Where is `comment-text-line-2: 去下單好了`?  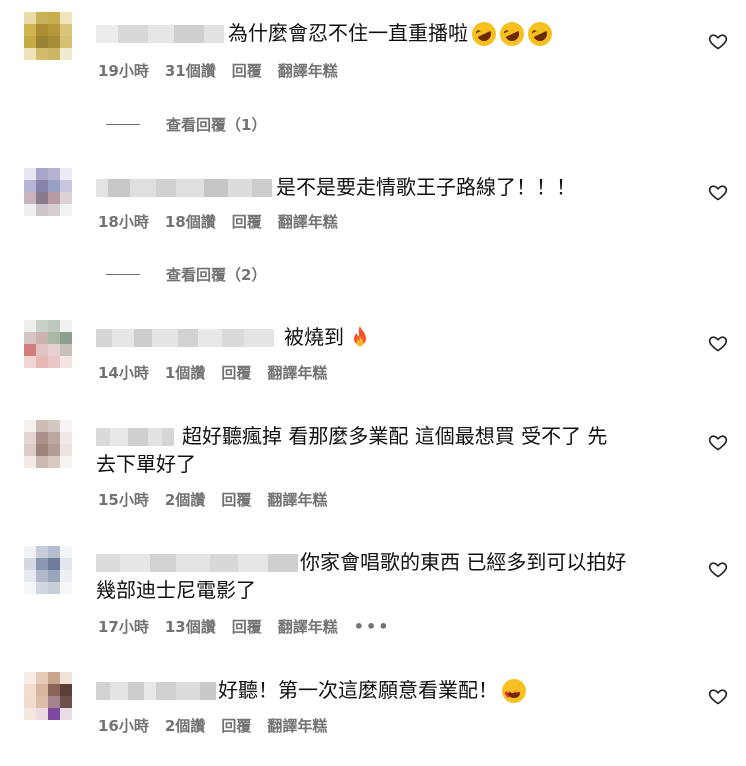 comment-text-line-2: 去下單好了 is located at coordinates (146, 464).